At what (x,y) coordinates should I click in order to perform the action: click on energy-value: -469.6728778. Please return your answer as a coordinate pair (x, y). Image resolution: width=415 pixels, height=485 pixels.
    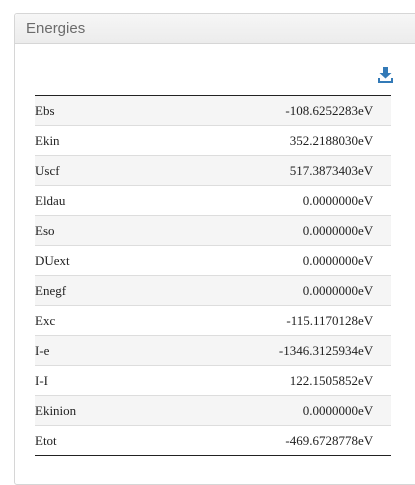
    Looking at the image, I should click on (258, 440).